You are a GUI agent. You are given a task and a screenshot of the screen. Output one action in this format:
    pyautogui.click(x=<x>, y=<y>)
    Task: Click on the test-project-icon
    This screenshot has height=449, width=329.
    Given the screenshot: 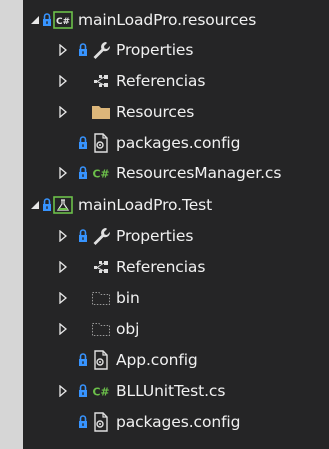 What is the action you would take?
    pyautogui.click(x=63, y=205)
    